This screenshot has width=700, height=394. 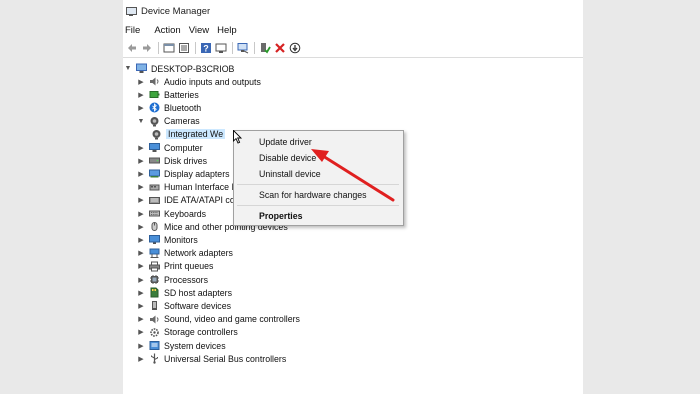 I want to click on disable-device-menu-item: Disable device, so click(x=287, y=158).